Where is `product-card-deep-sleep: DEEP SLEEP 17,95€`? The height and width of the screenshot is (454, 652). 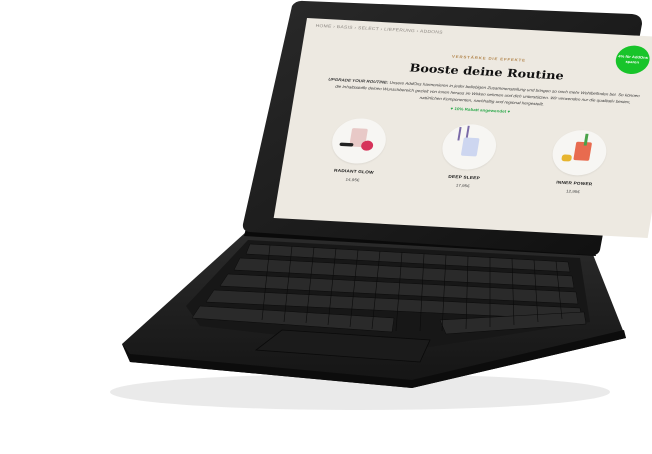
product-card-deep-sleep: DEEP SLEEP 17,95€ is located at coordinates (467, 156).